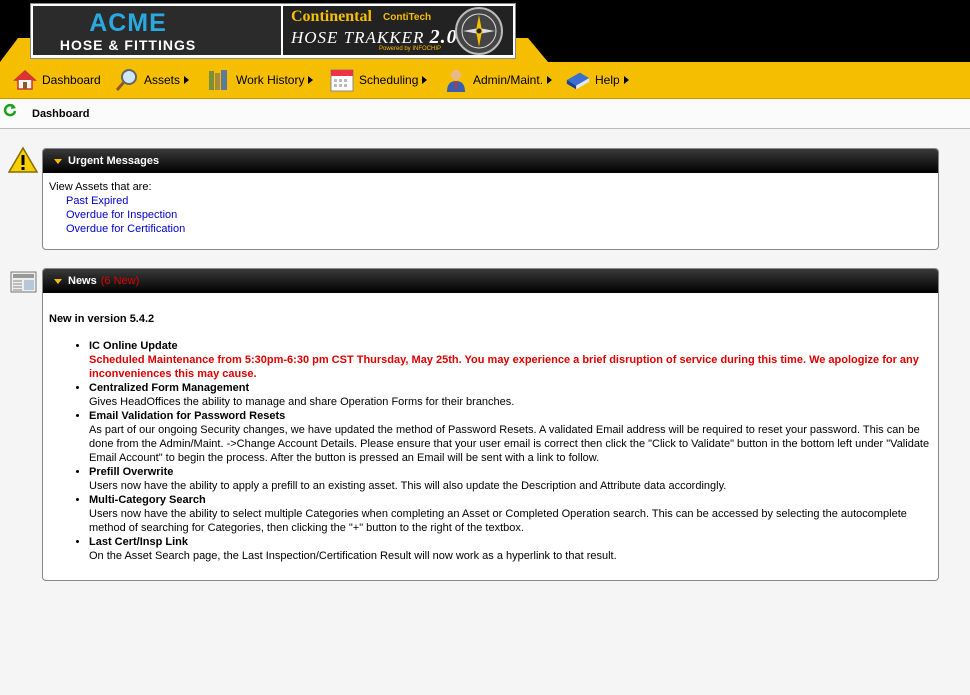  What do you see at coordinates (270, 80) in the screenshot?
I see `menu-label-work-history: Work History` at bounding box center [270, 80].